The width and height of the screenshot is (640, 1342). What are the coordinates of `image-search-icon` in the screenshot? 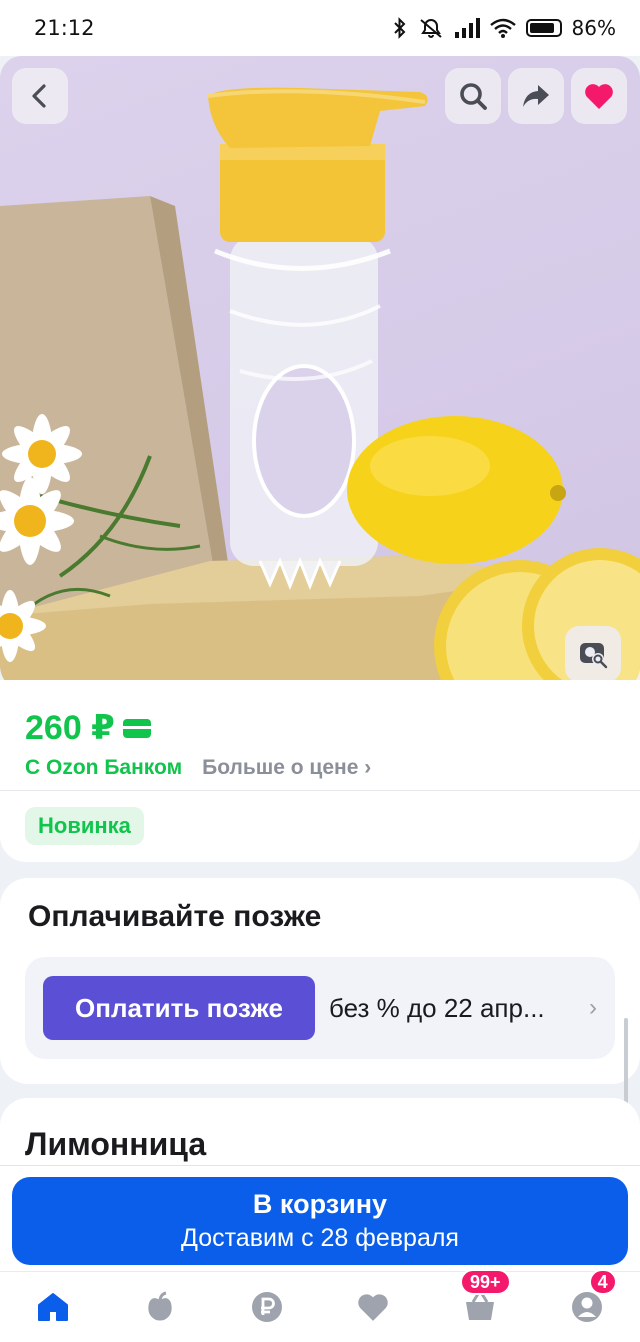 It's located at (594, 656).